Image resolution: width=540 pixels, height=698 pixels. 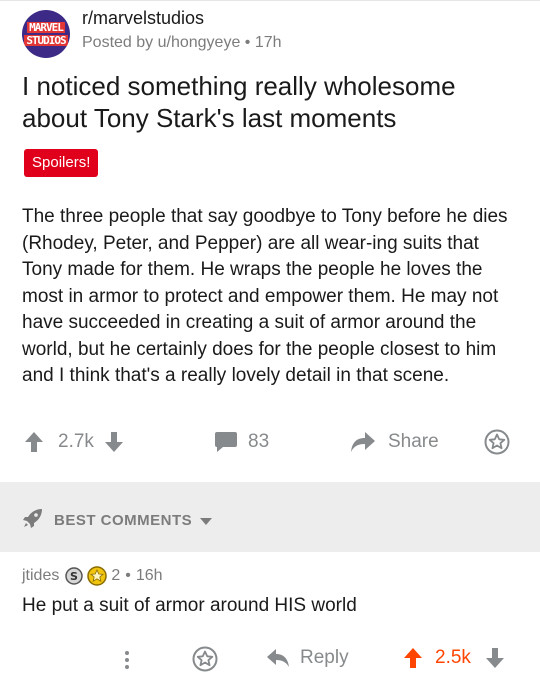 I want to click on gold-award-icon, so click(x=97, y=576).